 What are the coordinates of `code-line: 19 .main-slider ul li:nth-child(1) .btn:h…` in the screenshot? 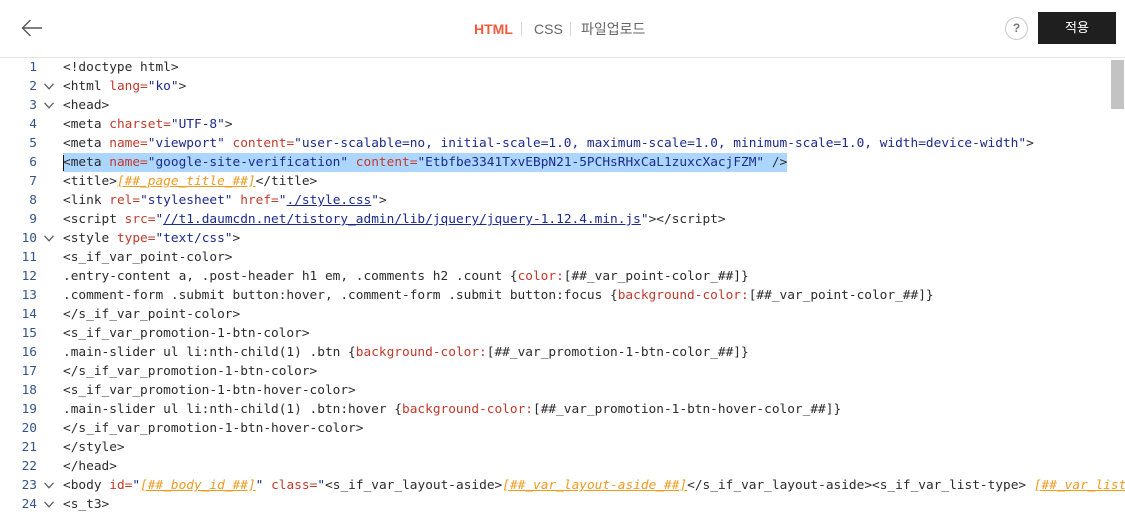 It's located at (562, 409).